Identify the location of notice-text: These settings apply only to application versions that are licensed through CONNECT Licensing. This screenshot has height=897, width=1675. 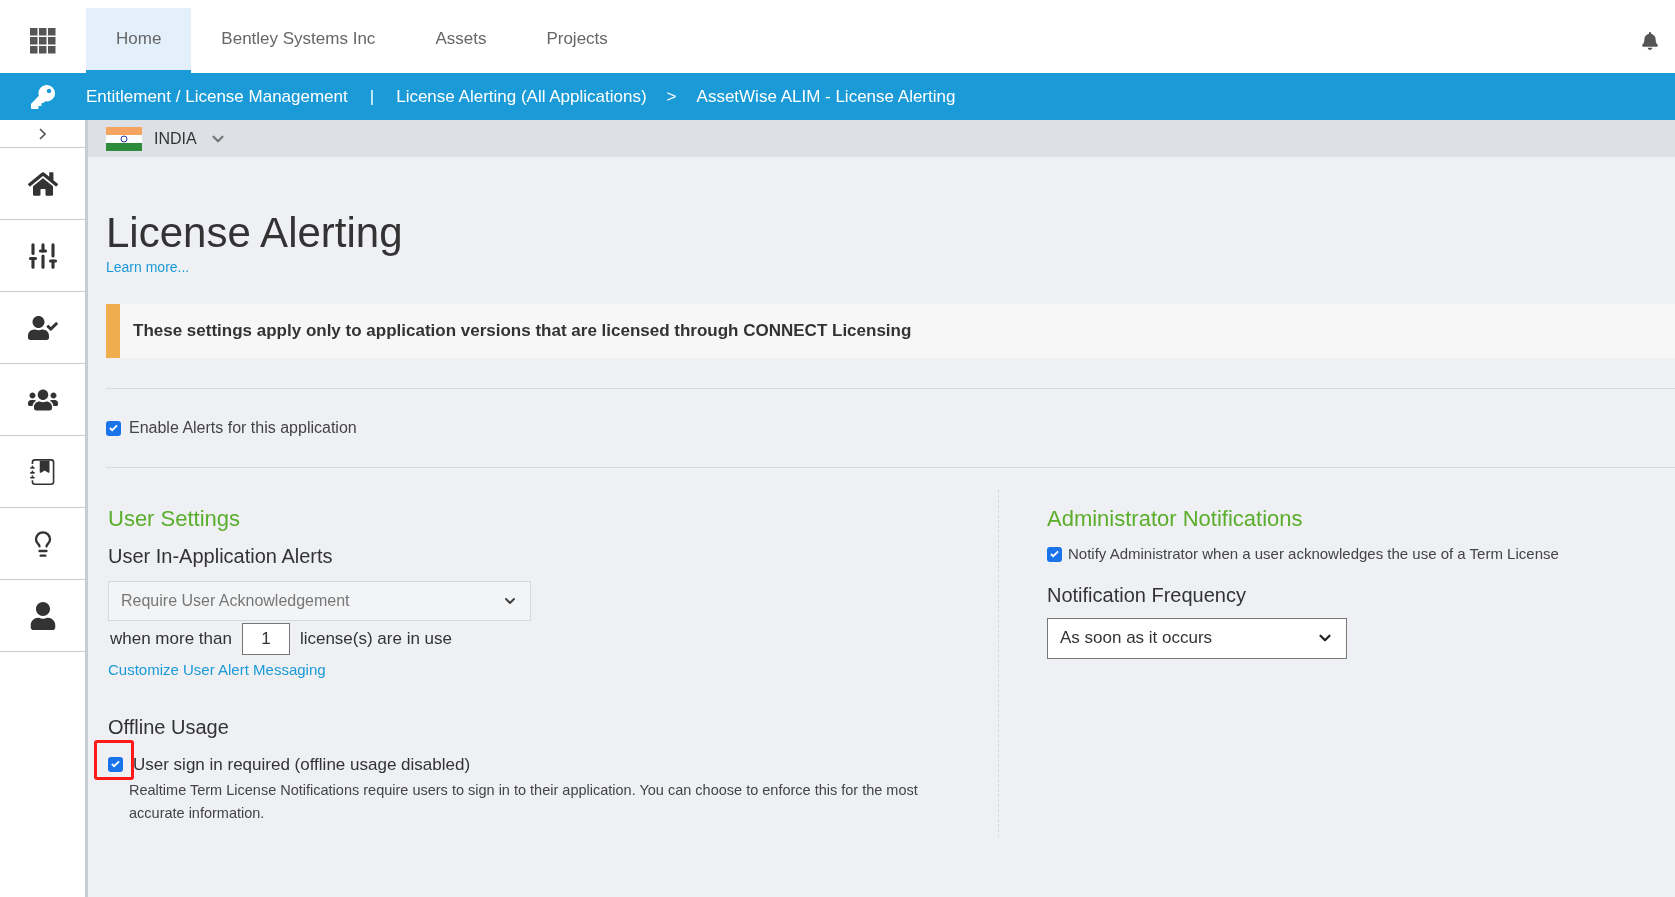
(522, 331).